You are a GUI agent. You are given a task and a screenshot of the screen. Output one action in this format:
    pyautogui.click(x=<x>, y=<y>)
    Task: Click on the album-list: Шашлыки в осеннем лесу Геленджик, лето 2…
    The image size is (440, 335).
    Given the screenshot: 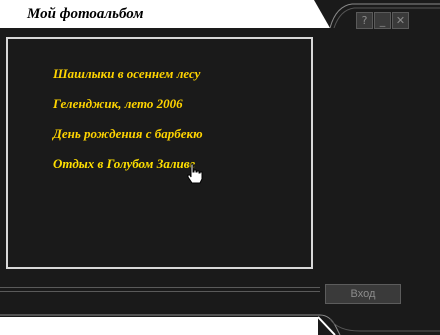 What is the action you would take?
    pyautogui.click(x=128, y=123)
    